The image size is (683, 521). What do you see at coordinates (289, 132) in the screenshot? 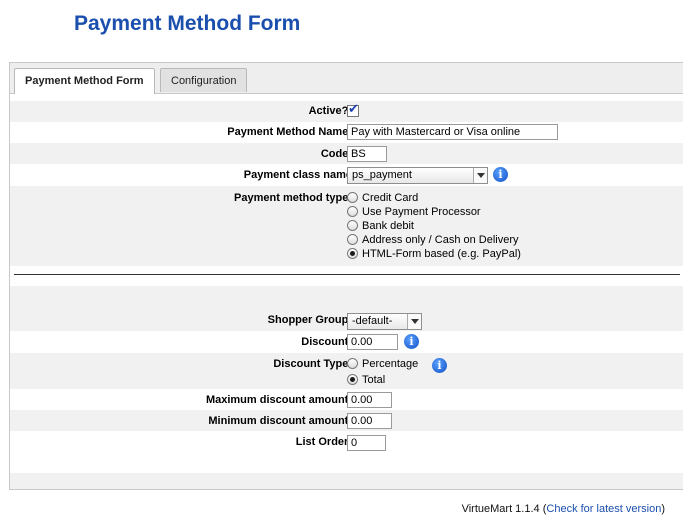
I see `payment-method-name-label: Payment Method Name:` at bounding box center [289, 132].